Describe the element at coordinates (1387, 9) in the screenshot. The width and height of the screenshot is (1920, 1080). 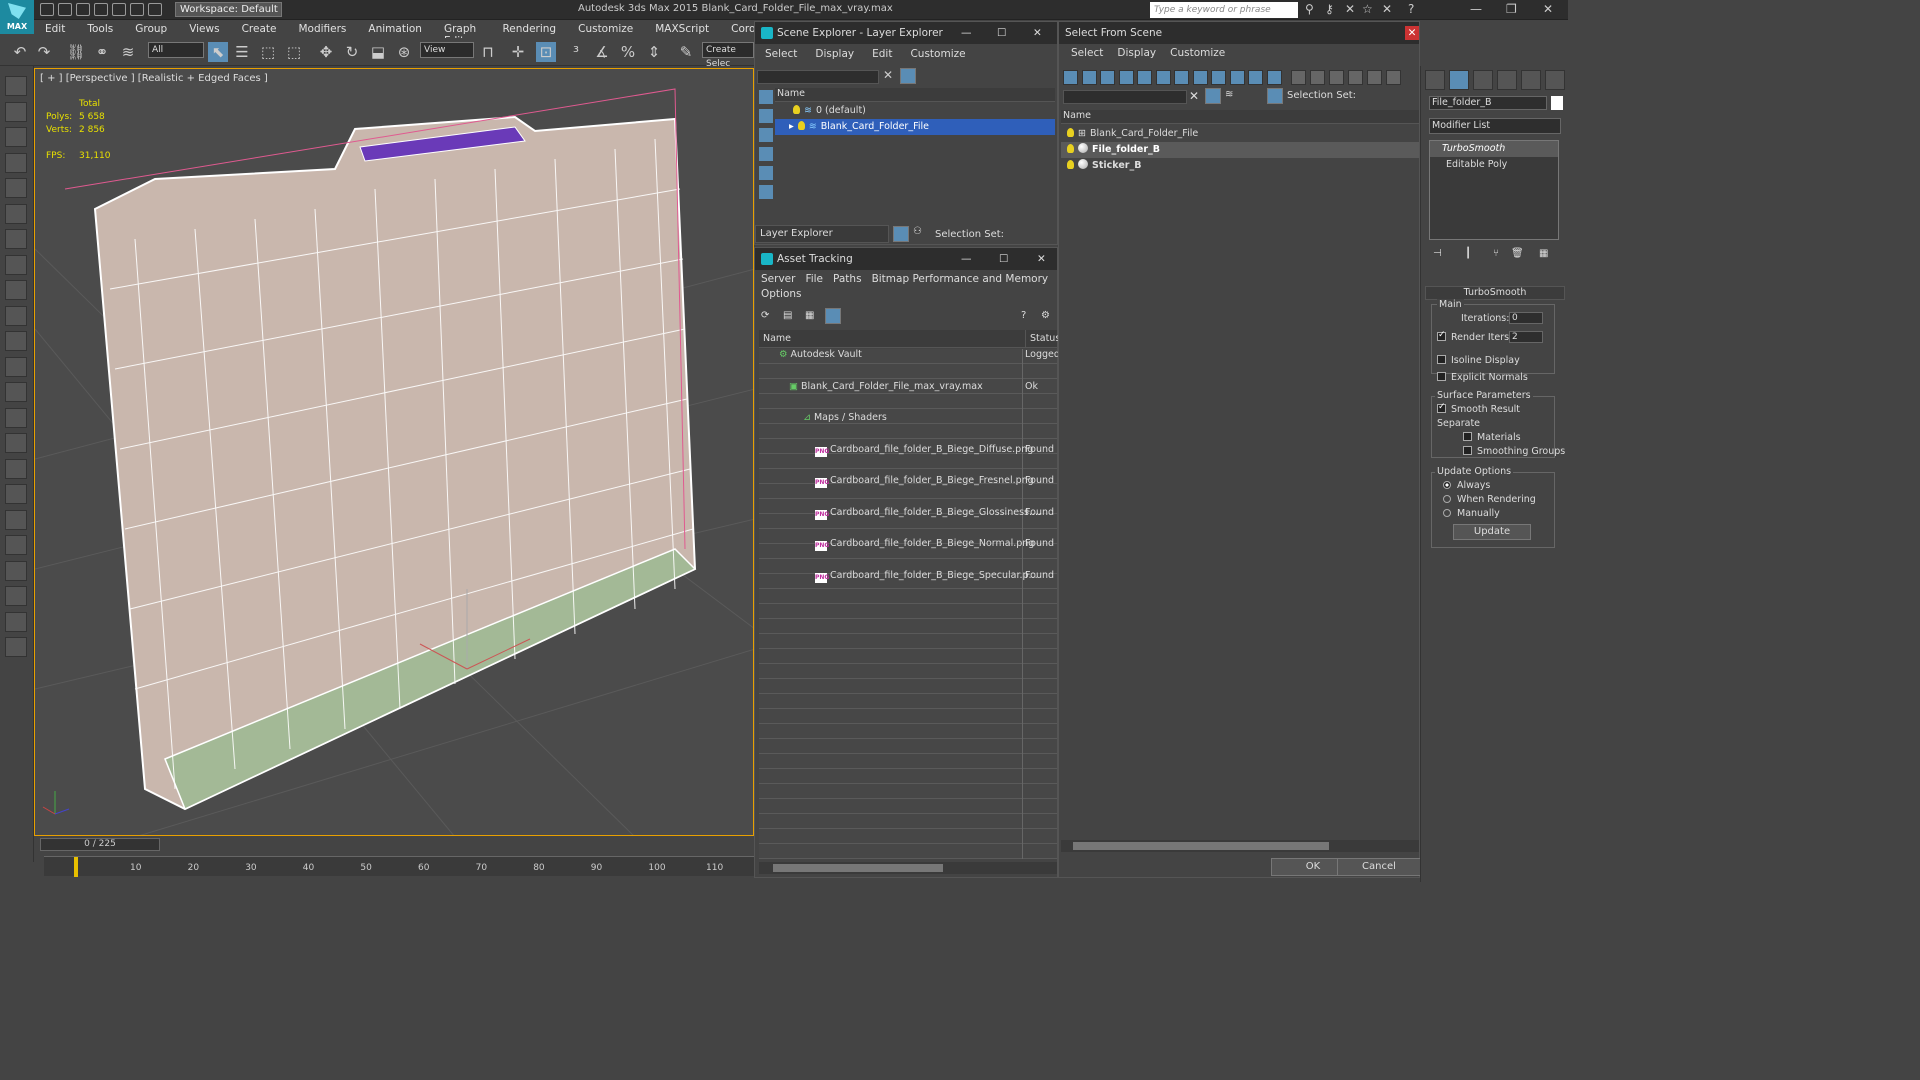
I see `signin-icon: ✕` at that location.